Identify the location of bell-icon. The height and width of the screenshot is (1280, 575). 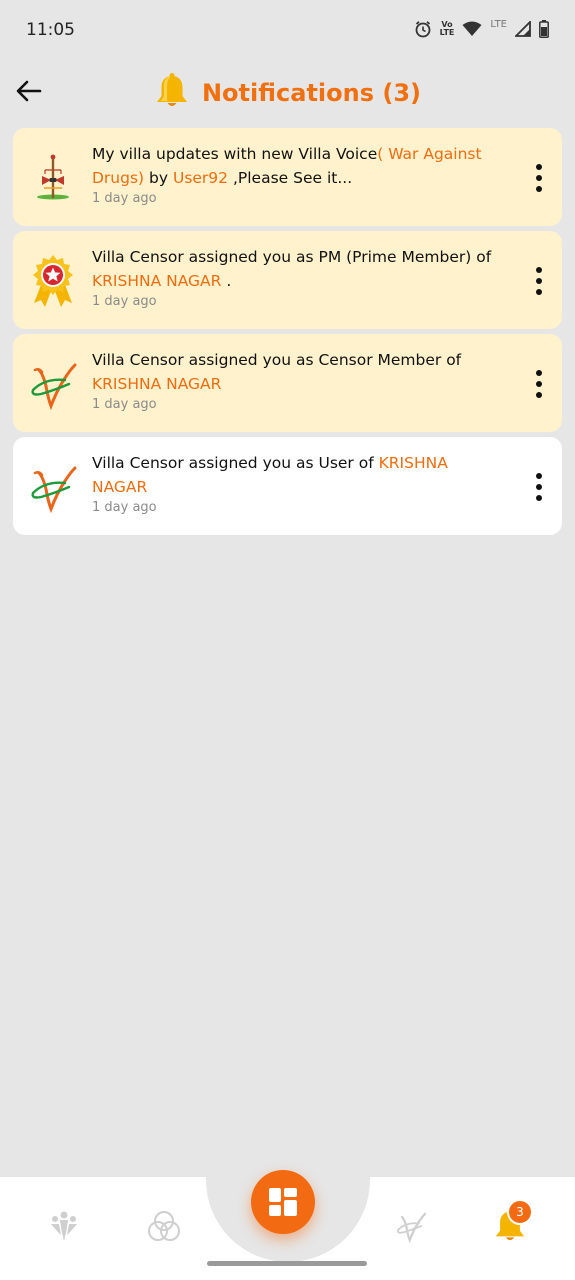
(172, 93).